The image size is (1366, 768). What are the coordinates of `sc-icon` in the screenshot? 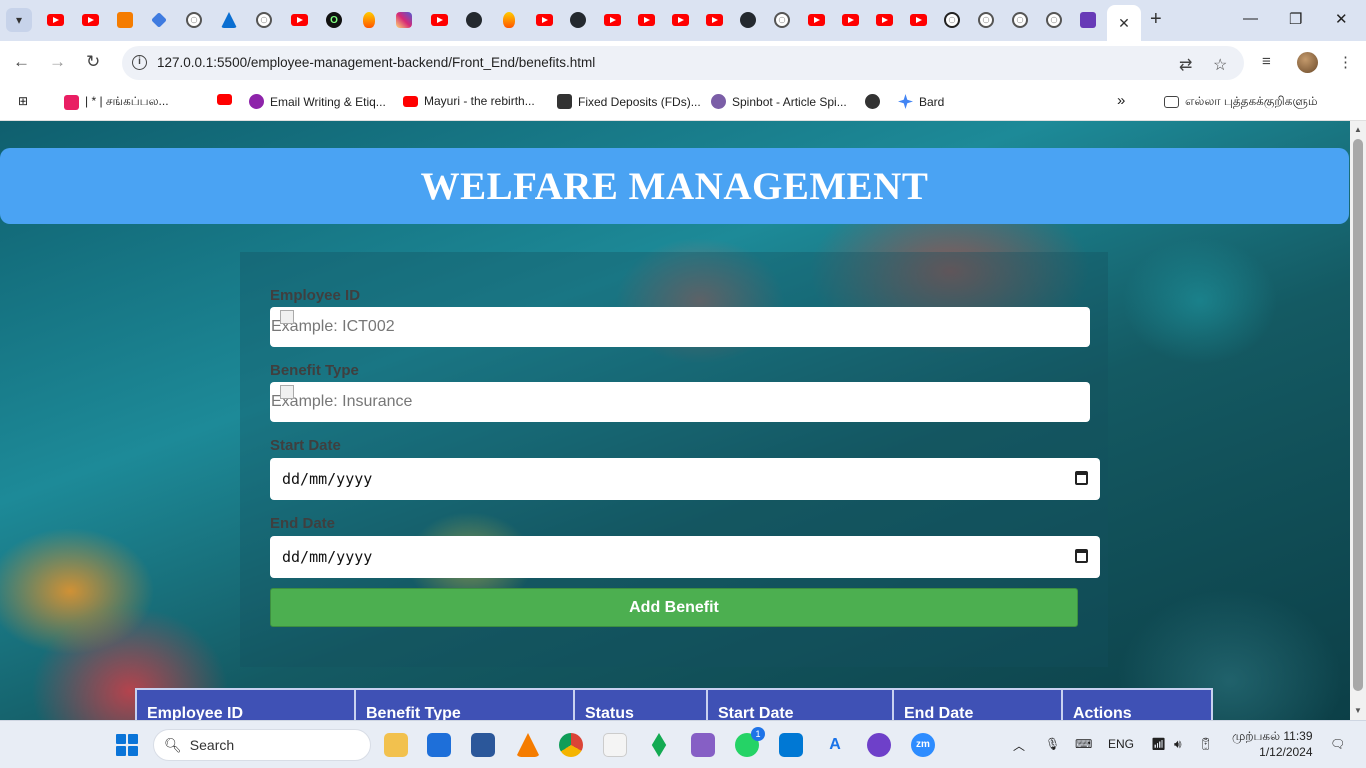 It's located at (125, 20).